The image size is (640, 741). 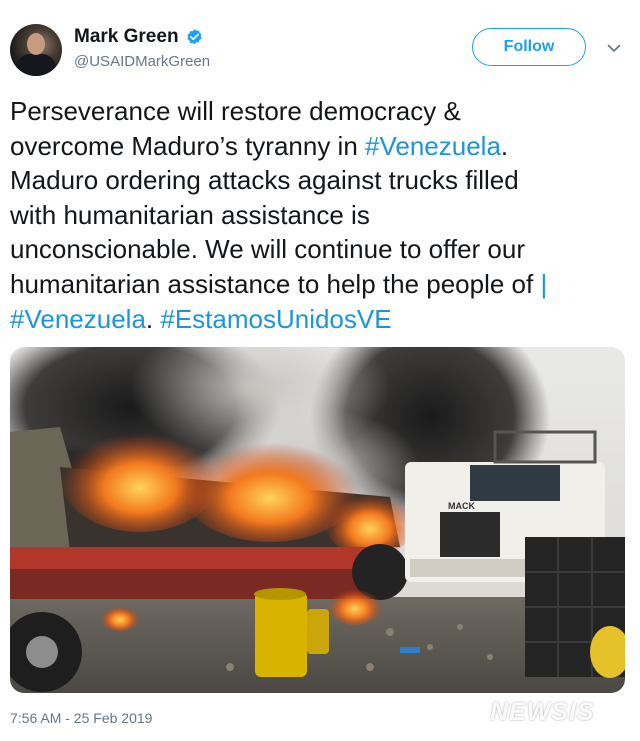 I want to click on author-handle: @USAIDMarkGreen, so click(x=142, y=61).